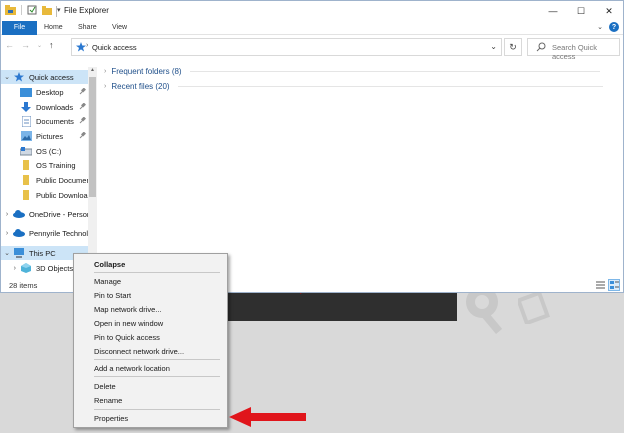  I want to click on search-input: Search Quick access, so click(573, 49).